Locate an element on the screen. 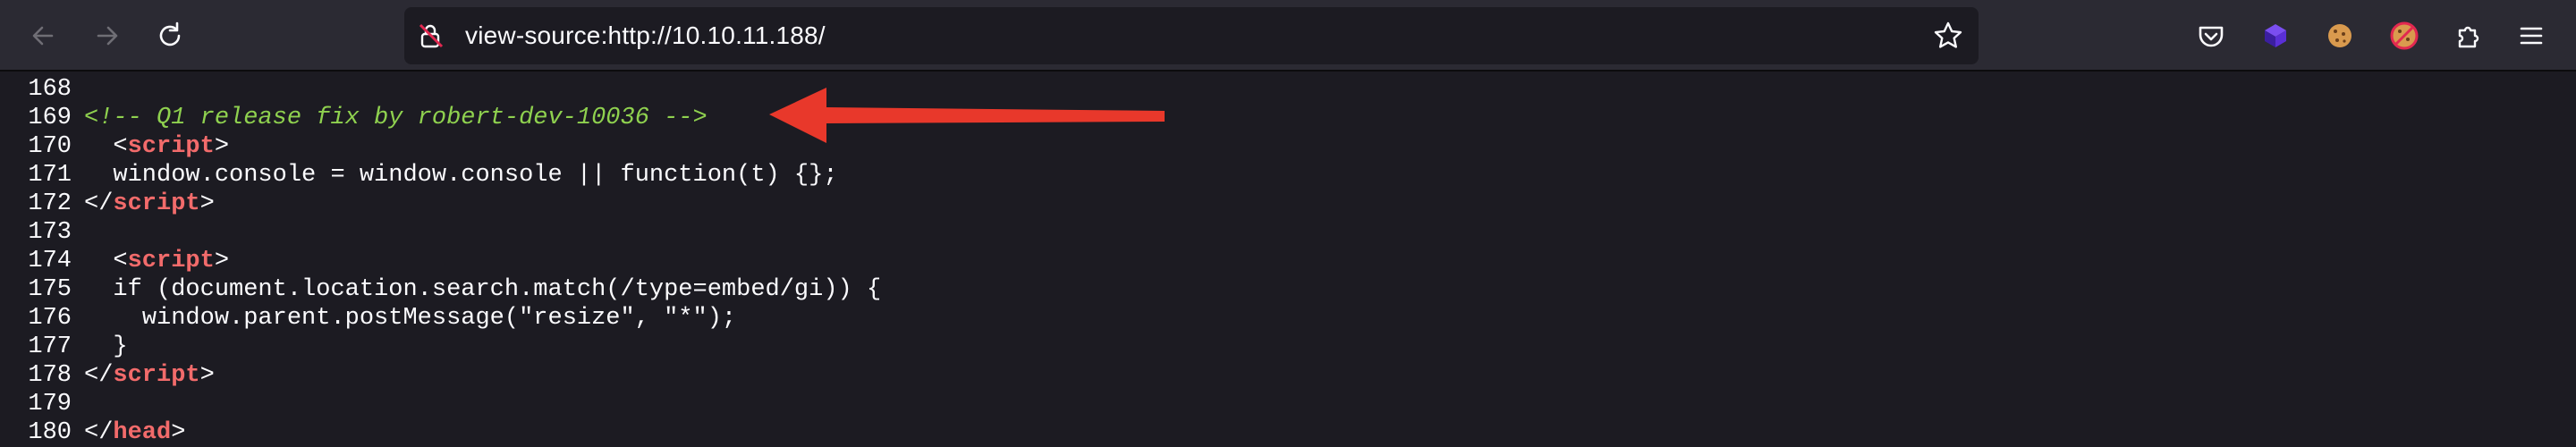 Image resolution: width=2576 pixels, height=447 pixels. security-icon is located at coordinates (431, 35).